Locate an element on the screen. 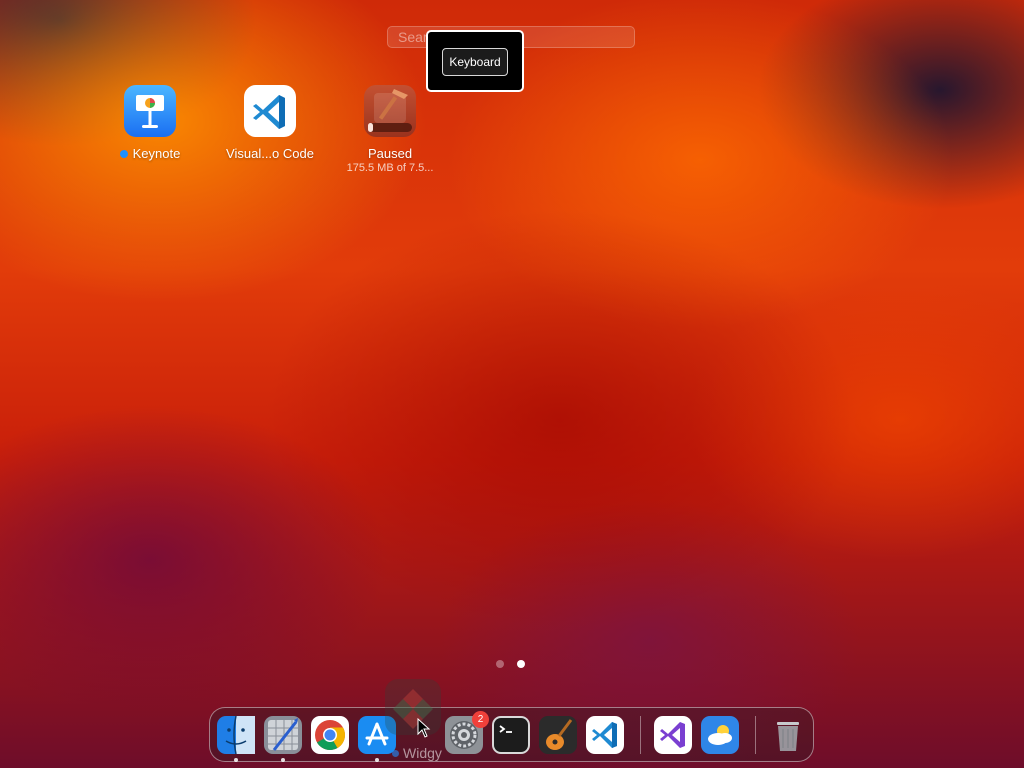  visual-studio-icon is located at coordinates (673, 735).